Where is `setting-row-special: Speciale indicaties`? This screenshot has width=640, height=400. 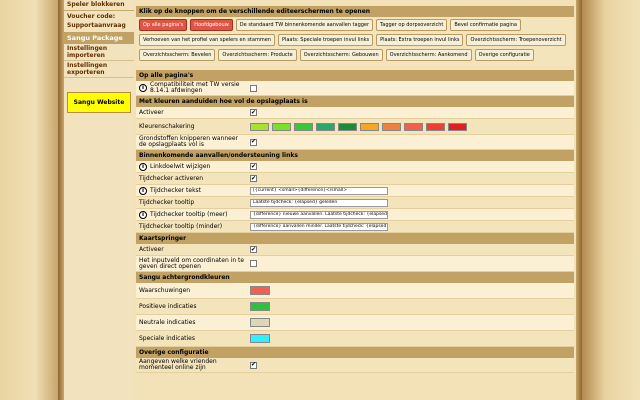 setting-row-special: Speciale indicaties is located at coordinates (355, 339).